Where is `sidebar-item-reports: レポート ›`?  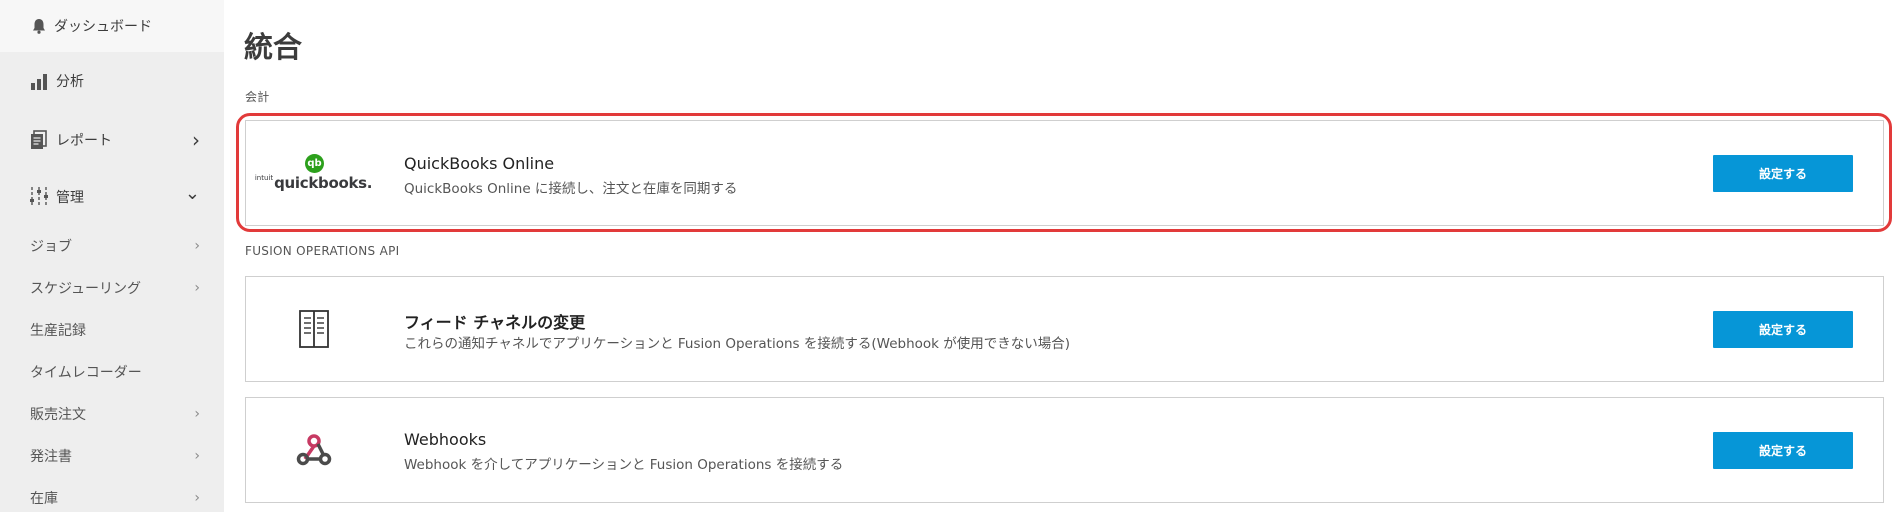 sidebar-item-reports: レポート › is located at coordinates (112, 140).